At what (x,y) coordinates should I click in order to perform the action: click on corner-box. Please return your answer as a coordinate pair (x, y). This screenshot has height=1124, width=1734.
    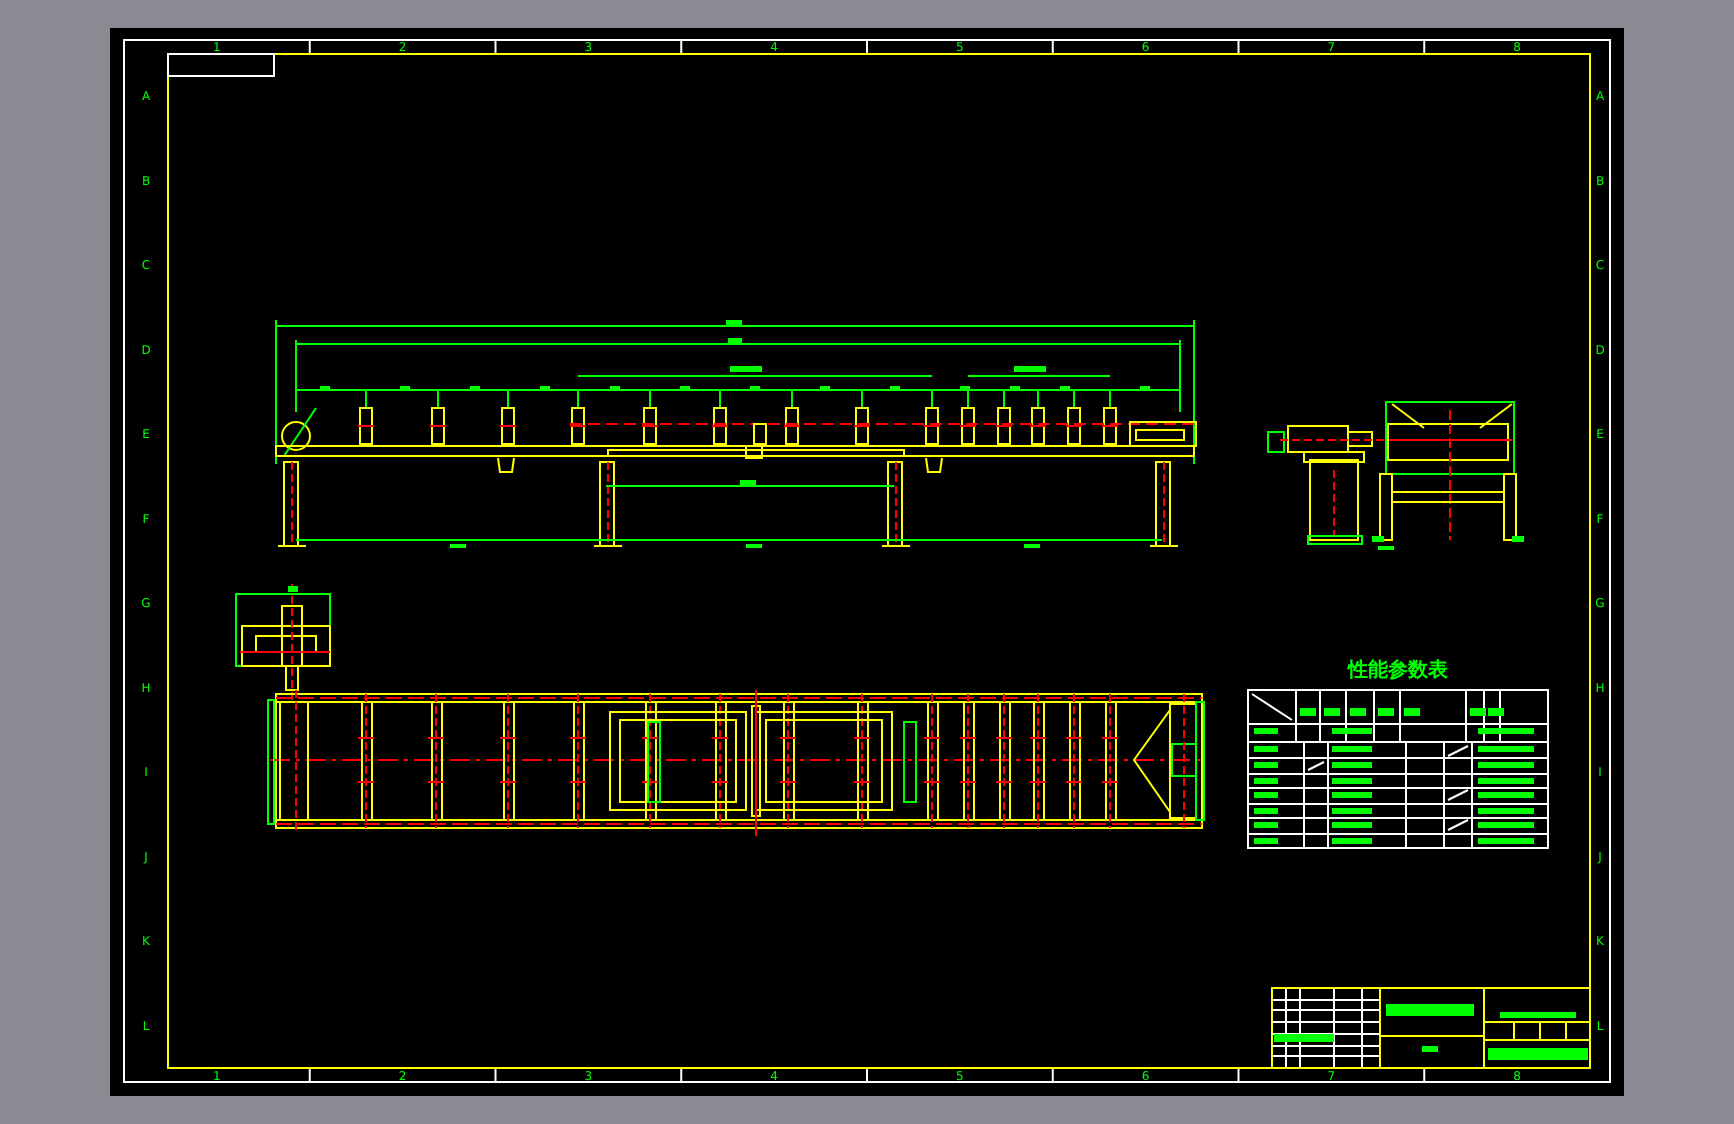
    Looking at the image, I should click on (221, 65).